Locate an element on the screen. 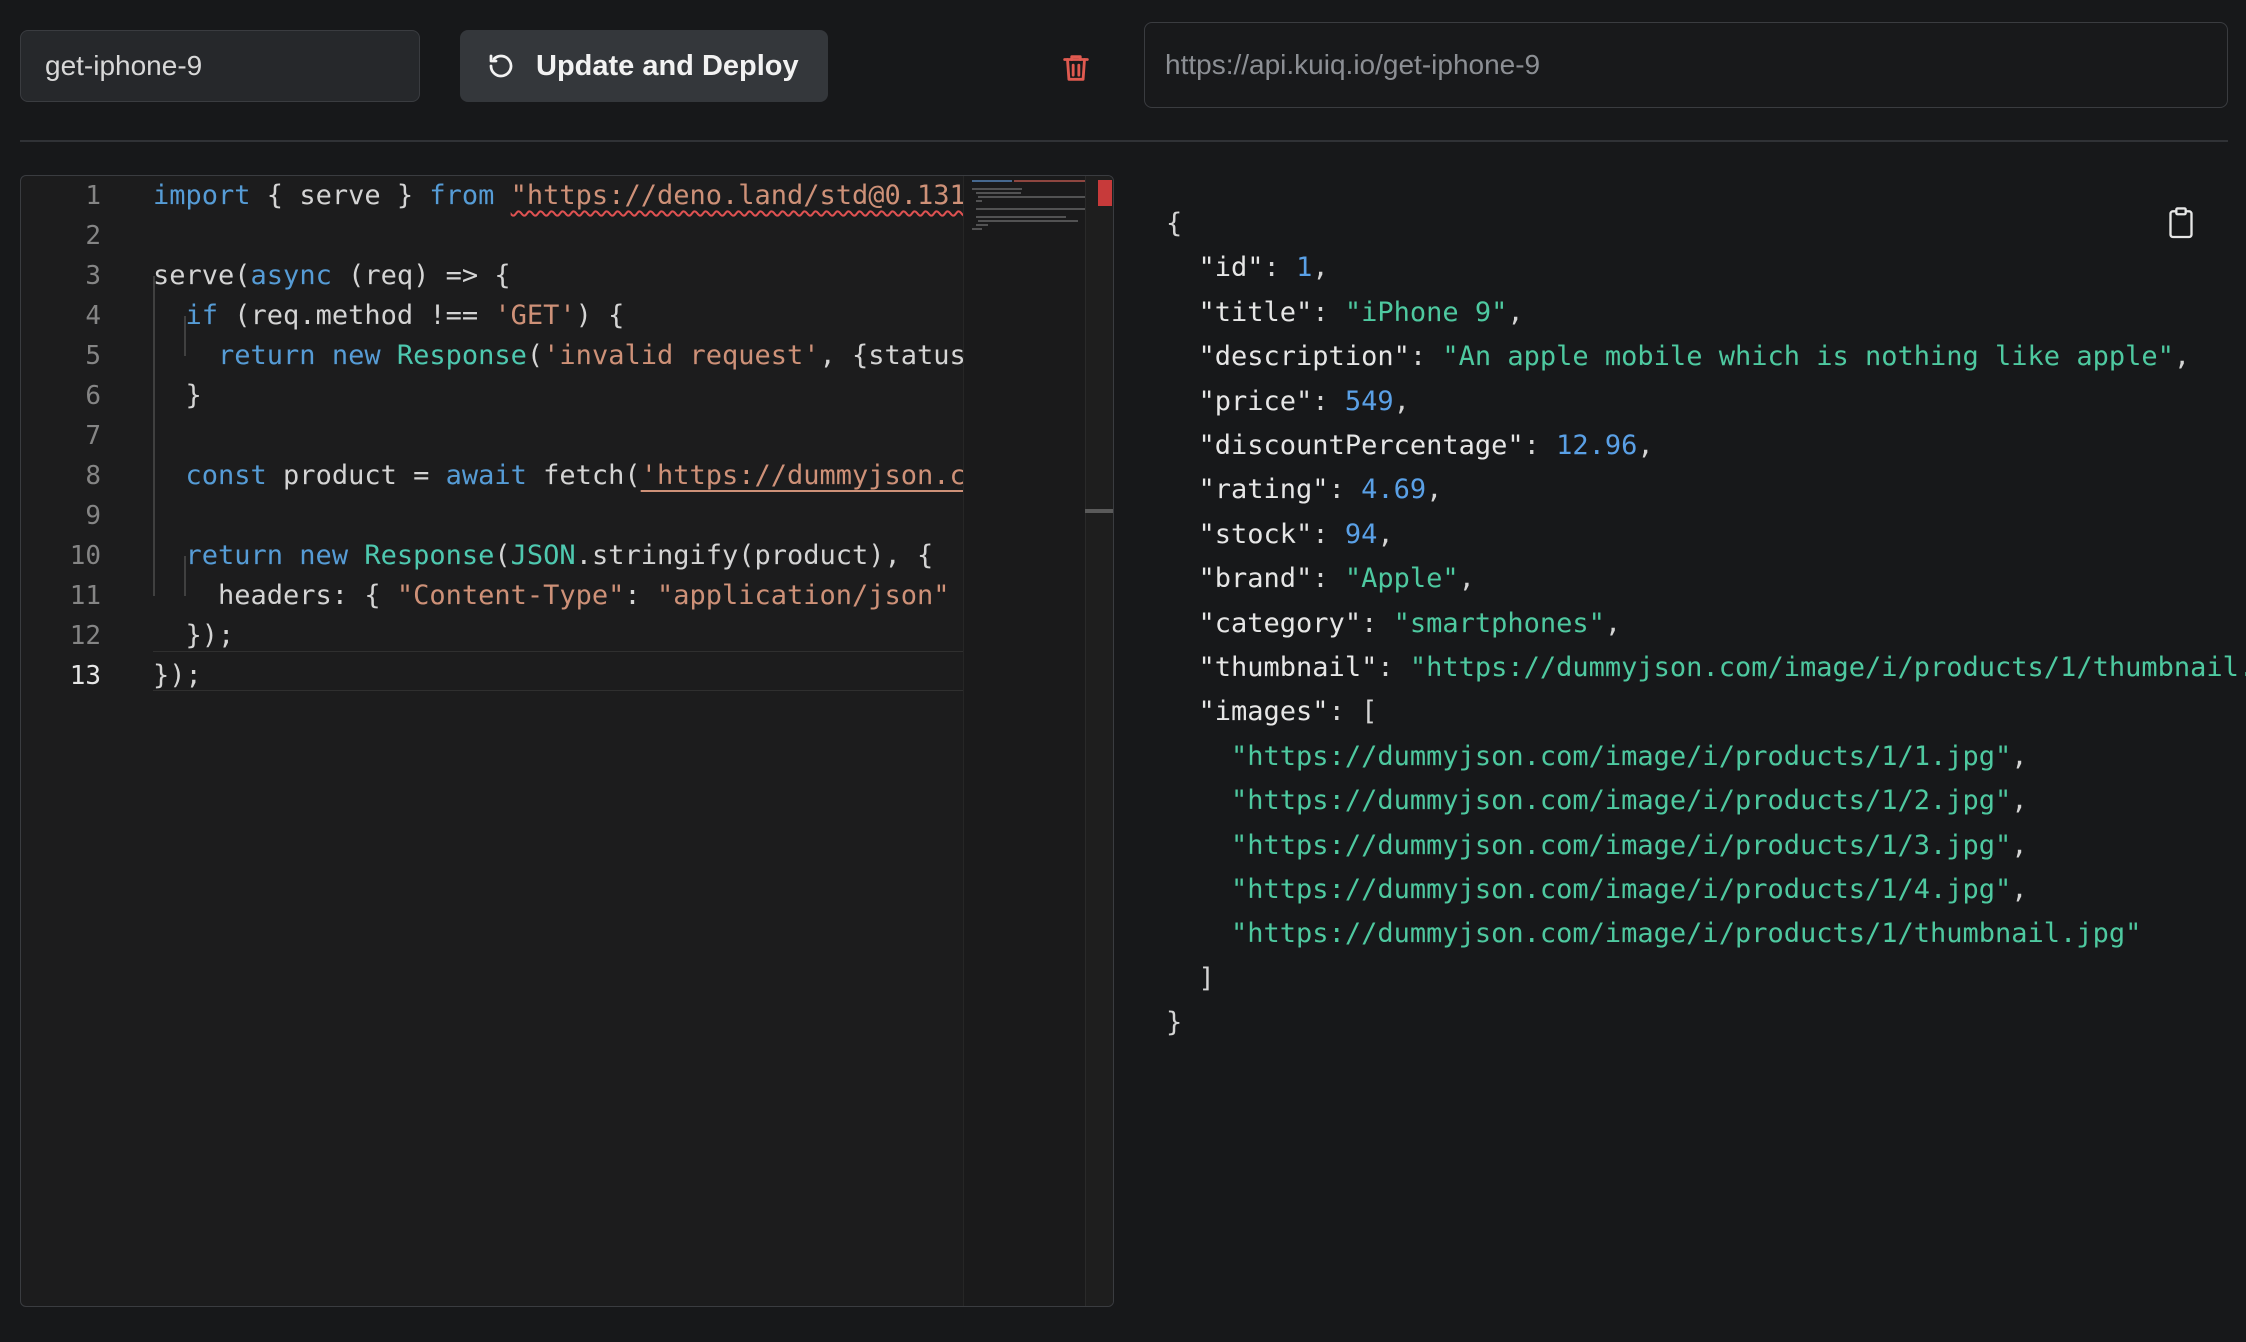  json-line: "brand": "Apple", is located at coordinates (1320, 579).